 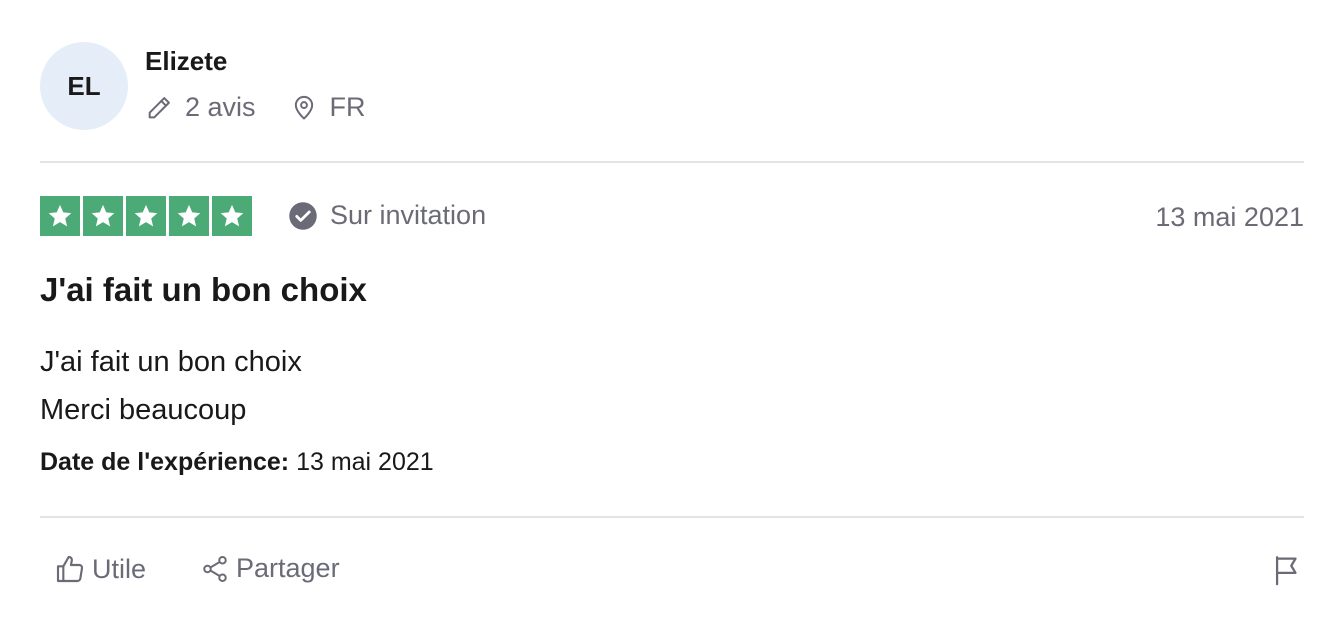 I want to click on reviewer-meta: 2 avis FR, so click(x=255, y=107).